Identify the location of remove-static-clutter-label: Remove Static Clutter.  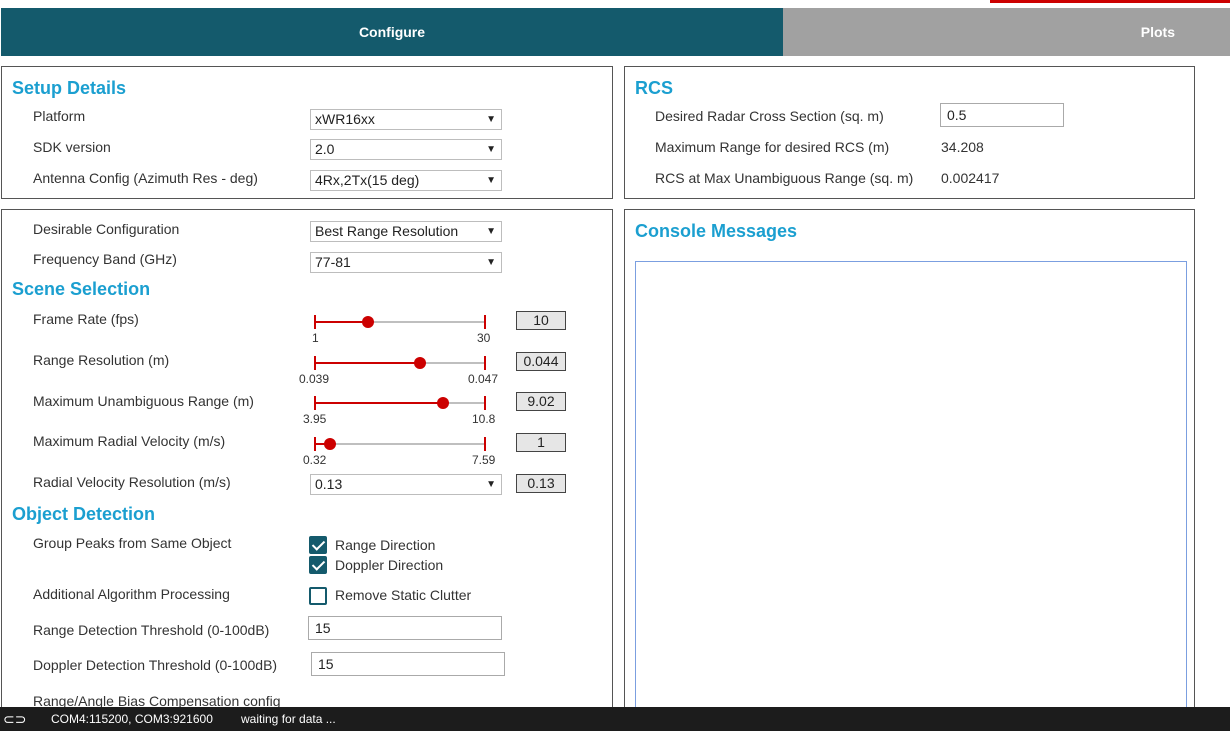
(403, 595).